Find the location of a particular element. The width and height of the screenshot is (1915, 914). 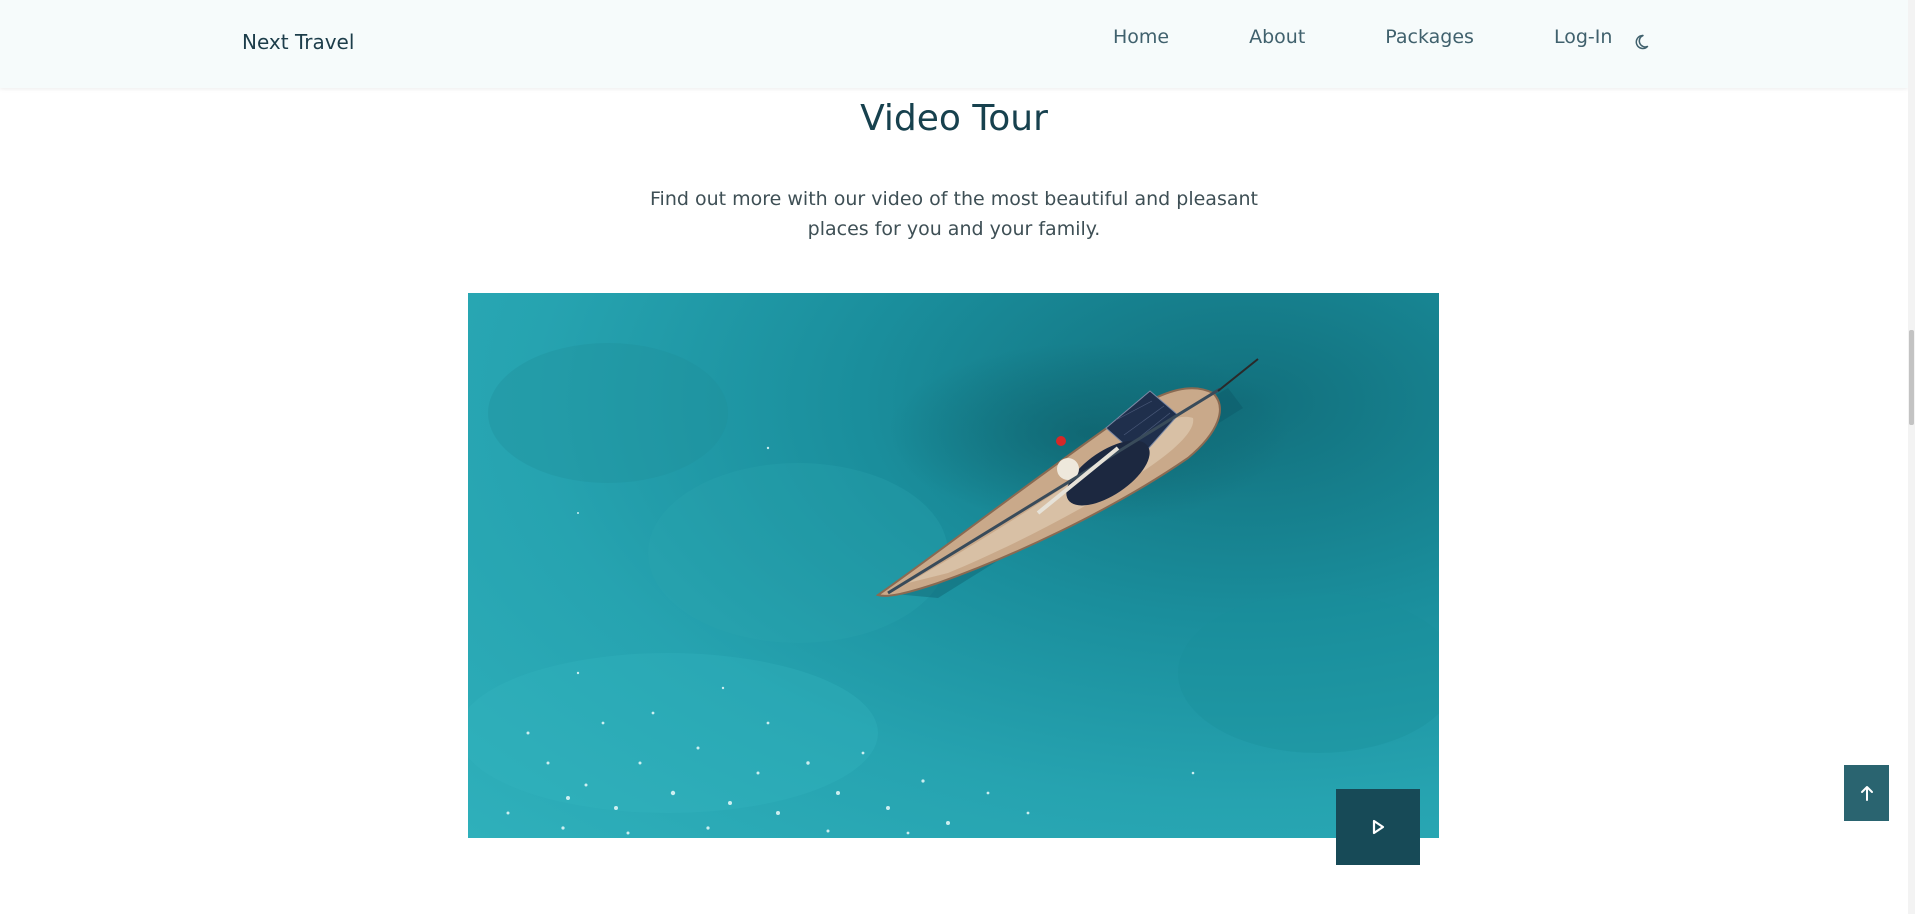

nav-about: About is located at coordinates (1277, 37).